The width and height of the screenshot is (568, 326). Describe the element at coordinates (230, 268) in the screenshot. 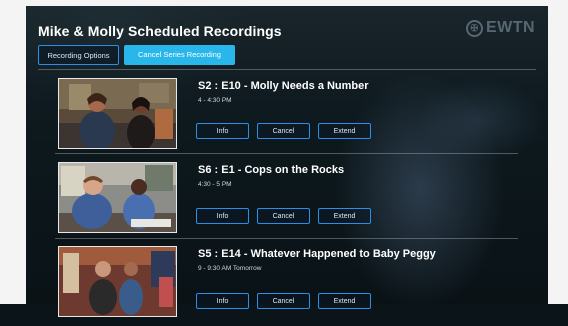

I see `episode-time: 9 - 9:30 AM Tomorrow` at that location.